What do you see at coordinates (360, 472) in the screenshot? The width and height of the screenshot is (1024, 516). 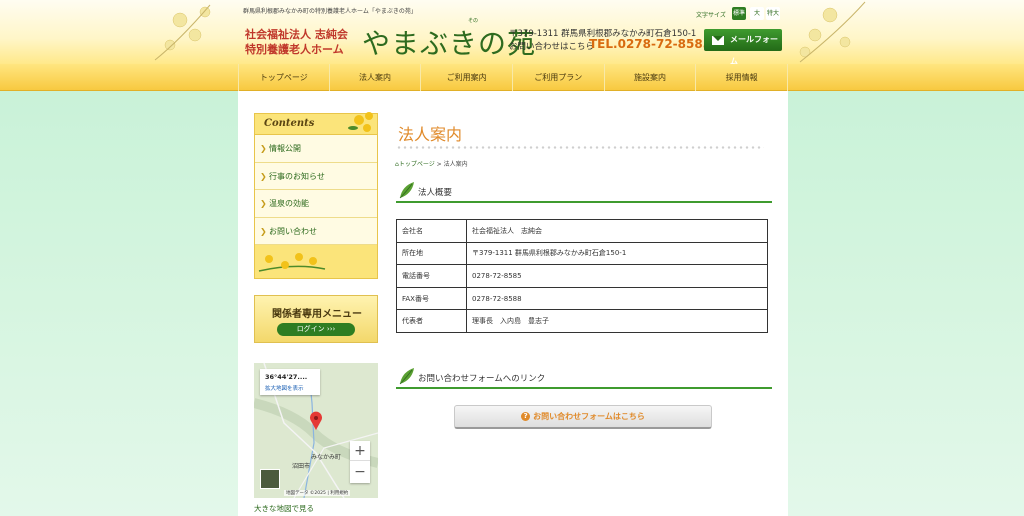 I see `zoom-out-button: −` at bounding box center [360, 472].